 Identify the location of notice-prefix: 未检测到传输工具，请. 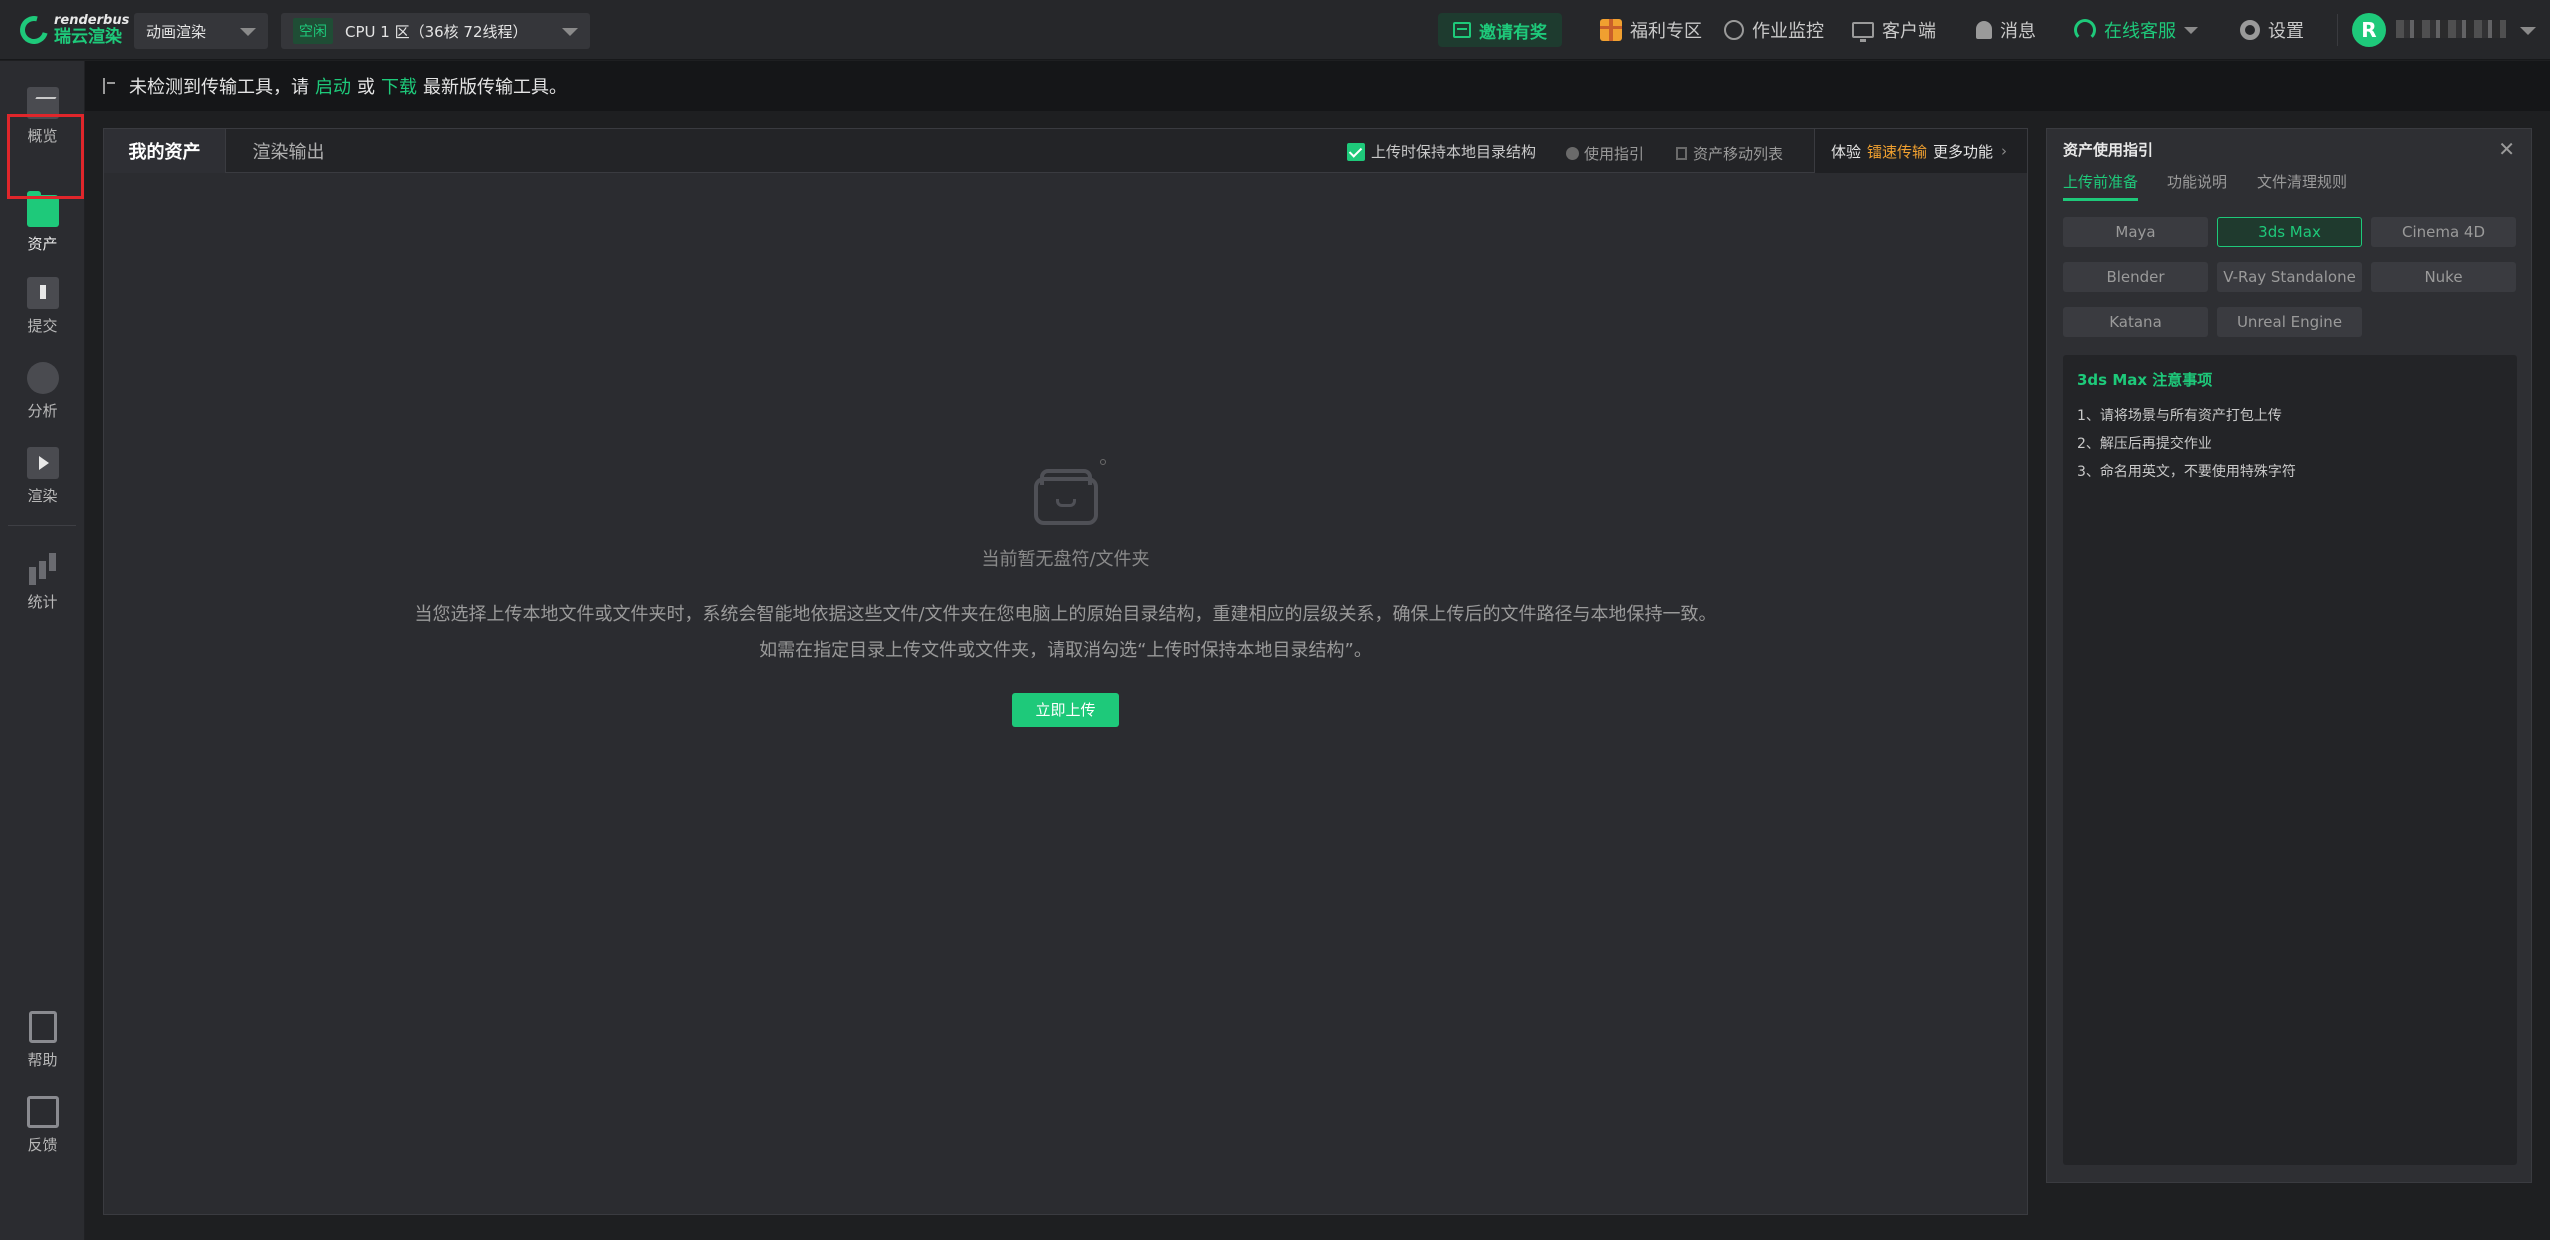
(219, 87).